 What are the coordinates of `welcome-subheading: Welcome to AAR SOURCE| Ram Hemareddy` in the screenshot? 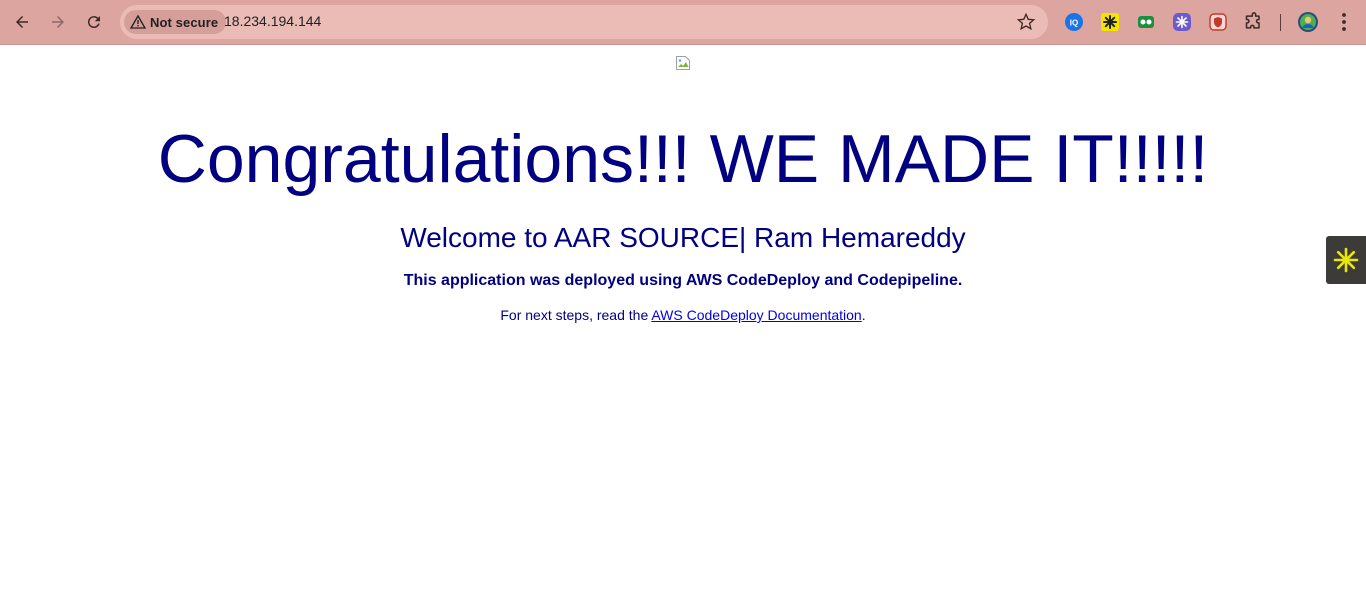 It's located at (683, 237).